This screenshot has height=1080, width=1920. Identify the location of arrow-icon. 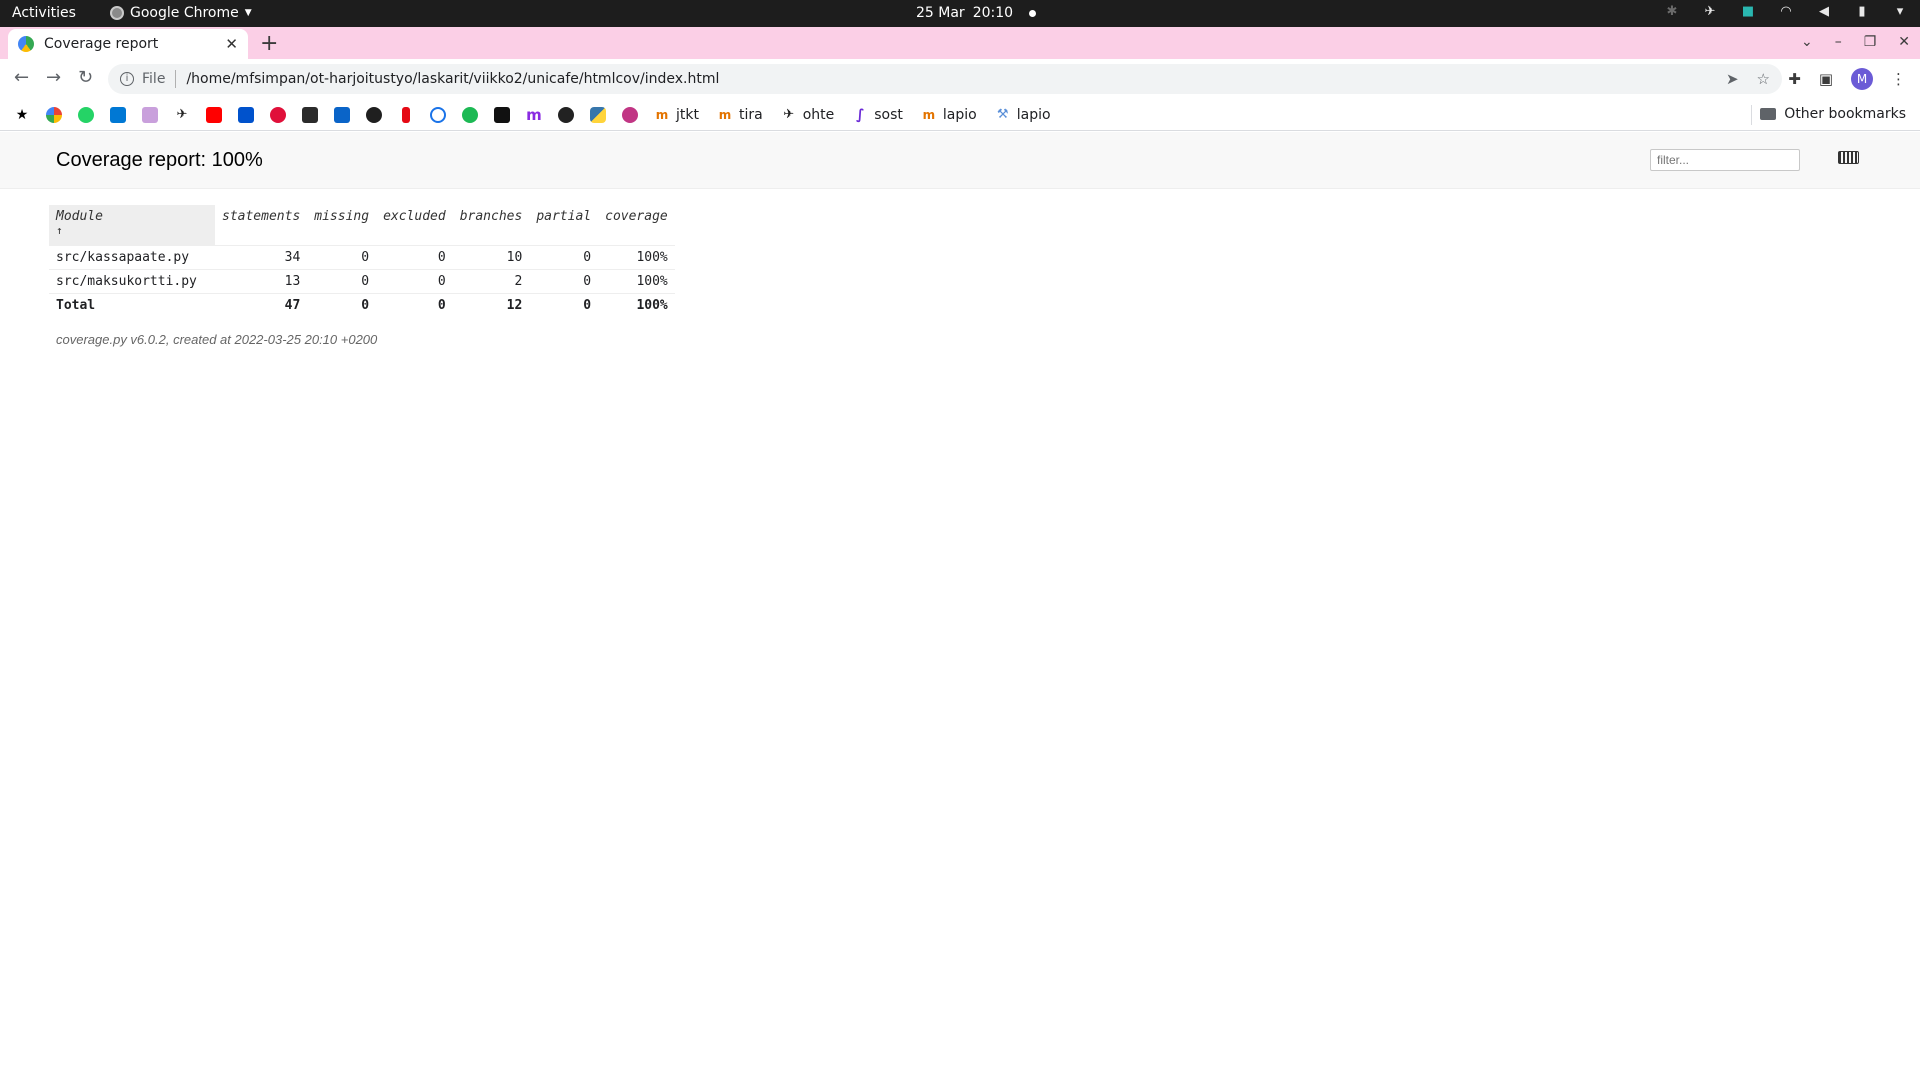
(278, 114).